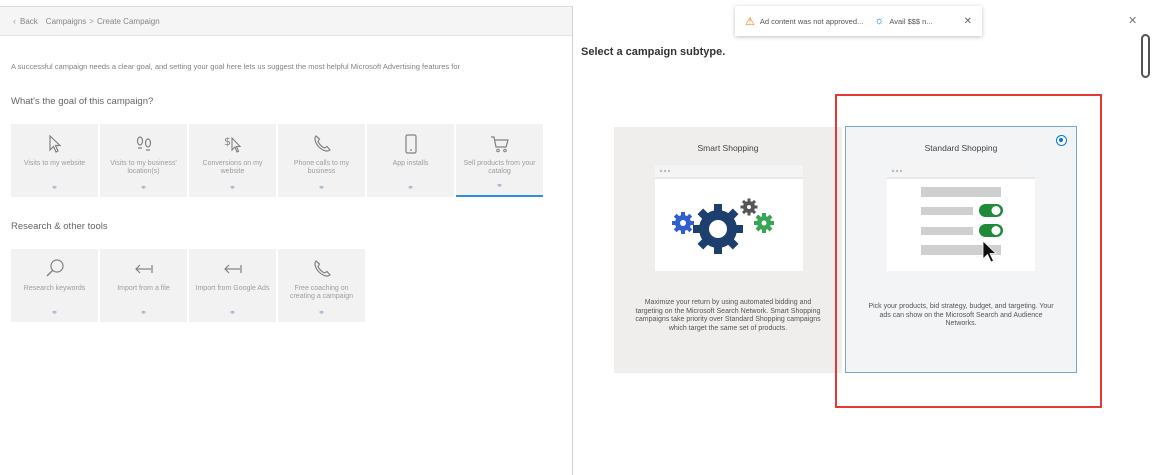 The image size is (1162, 475). Describe the element at coordinates (321, 167) in the screenshot. I see `goal-tile-label: Phone calls to my business` at that location.